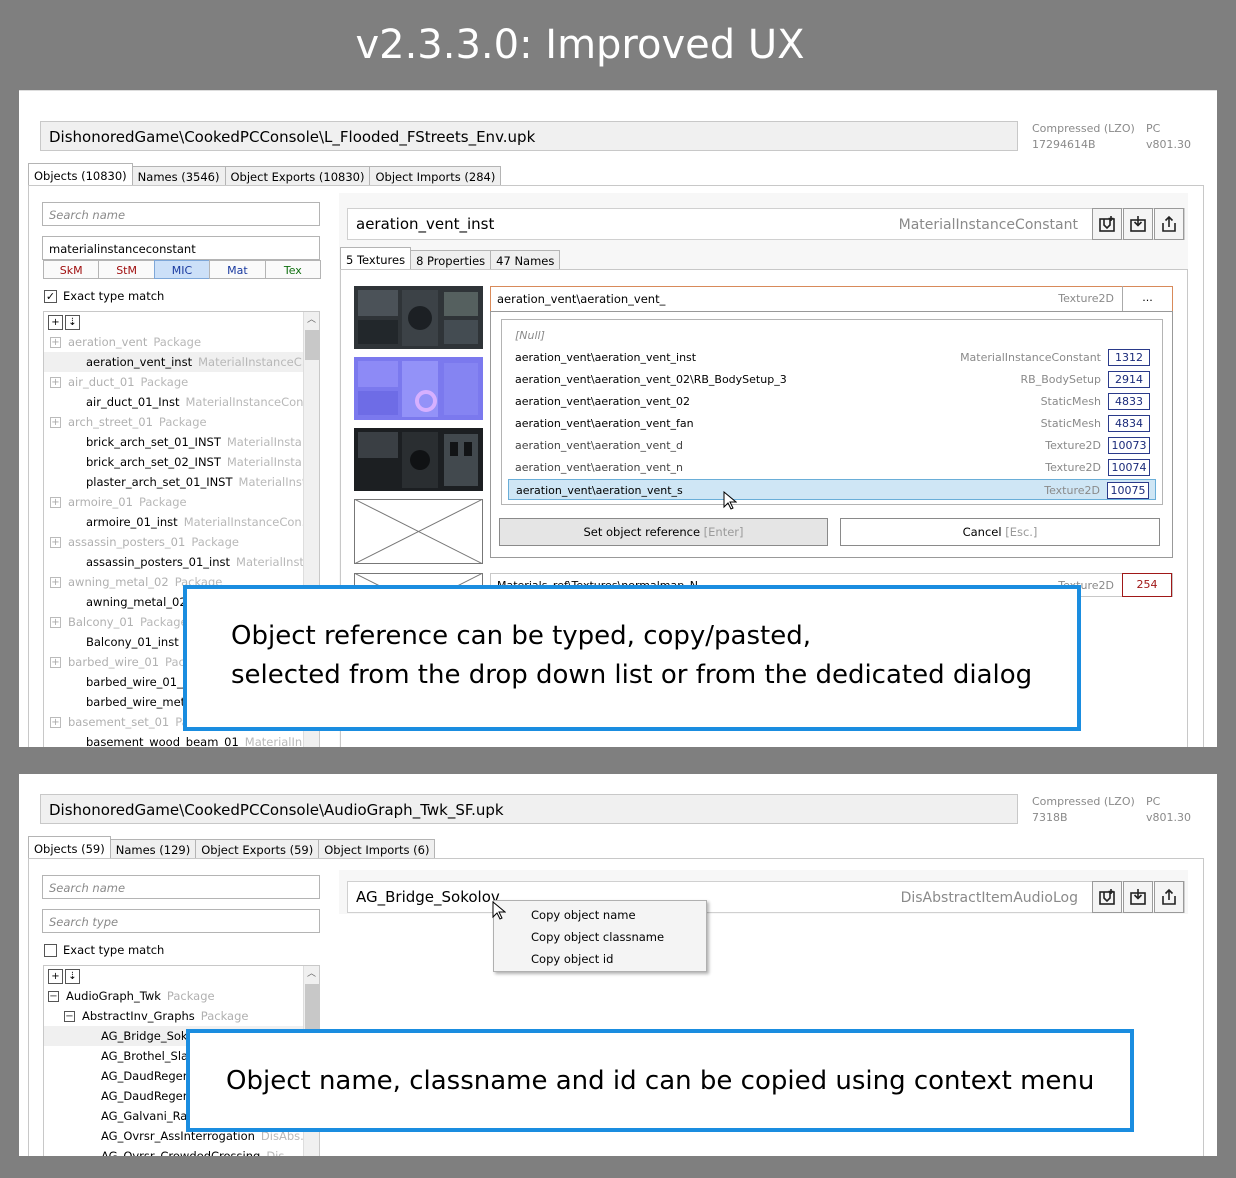  I want to click on texture-thumbnail-diffuse, so click(418, 317).